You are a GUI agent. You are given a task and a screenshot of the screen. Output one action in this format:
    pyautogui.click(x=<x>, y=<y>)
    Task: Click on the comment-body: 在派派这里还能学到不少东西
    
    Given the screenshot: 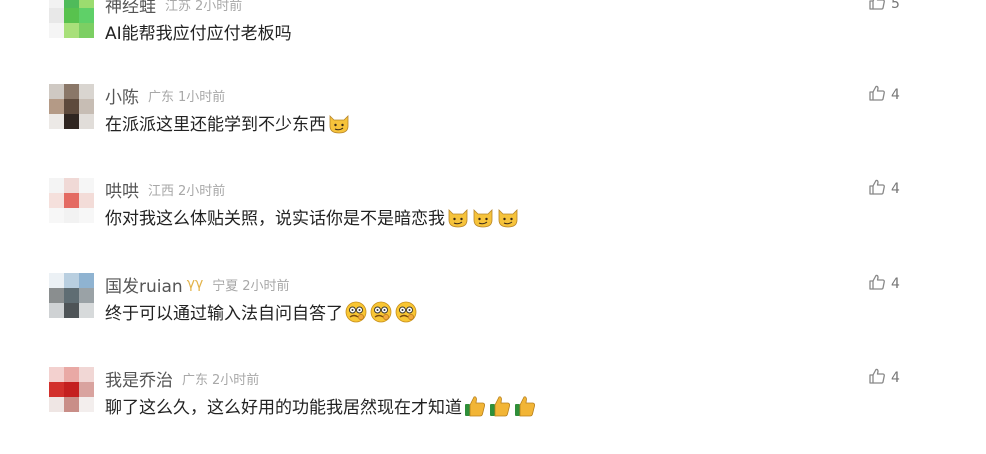 What is the action you would take?
    pyautogui.click(x=228, y=122)
    